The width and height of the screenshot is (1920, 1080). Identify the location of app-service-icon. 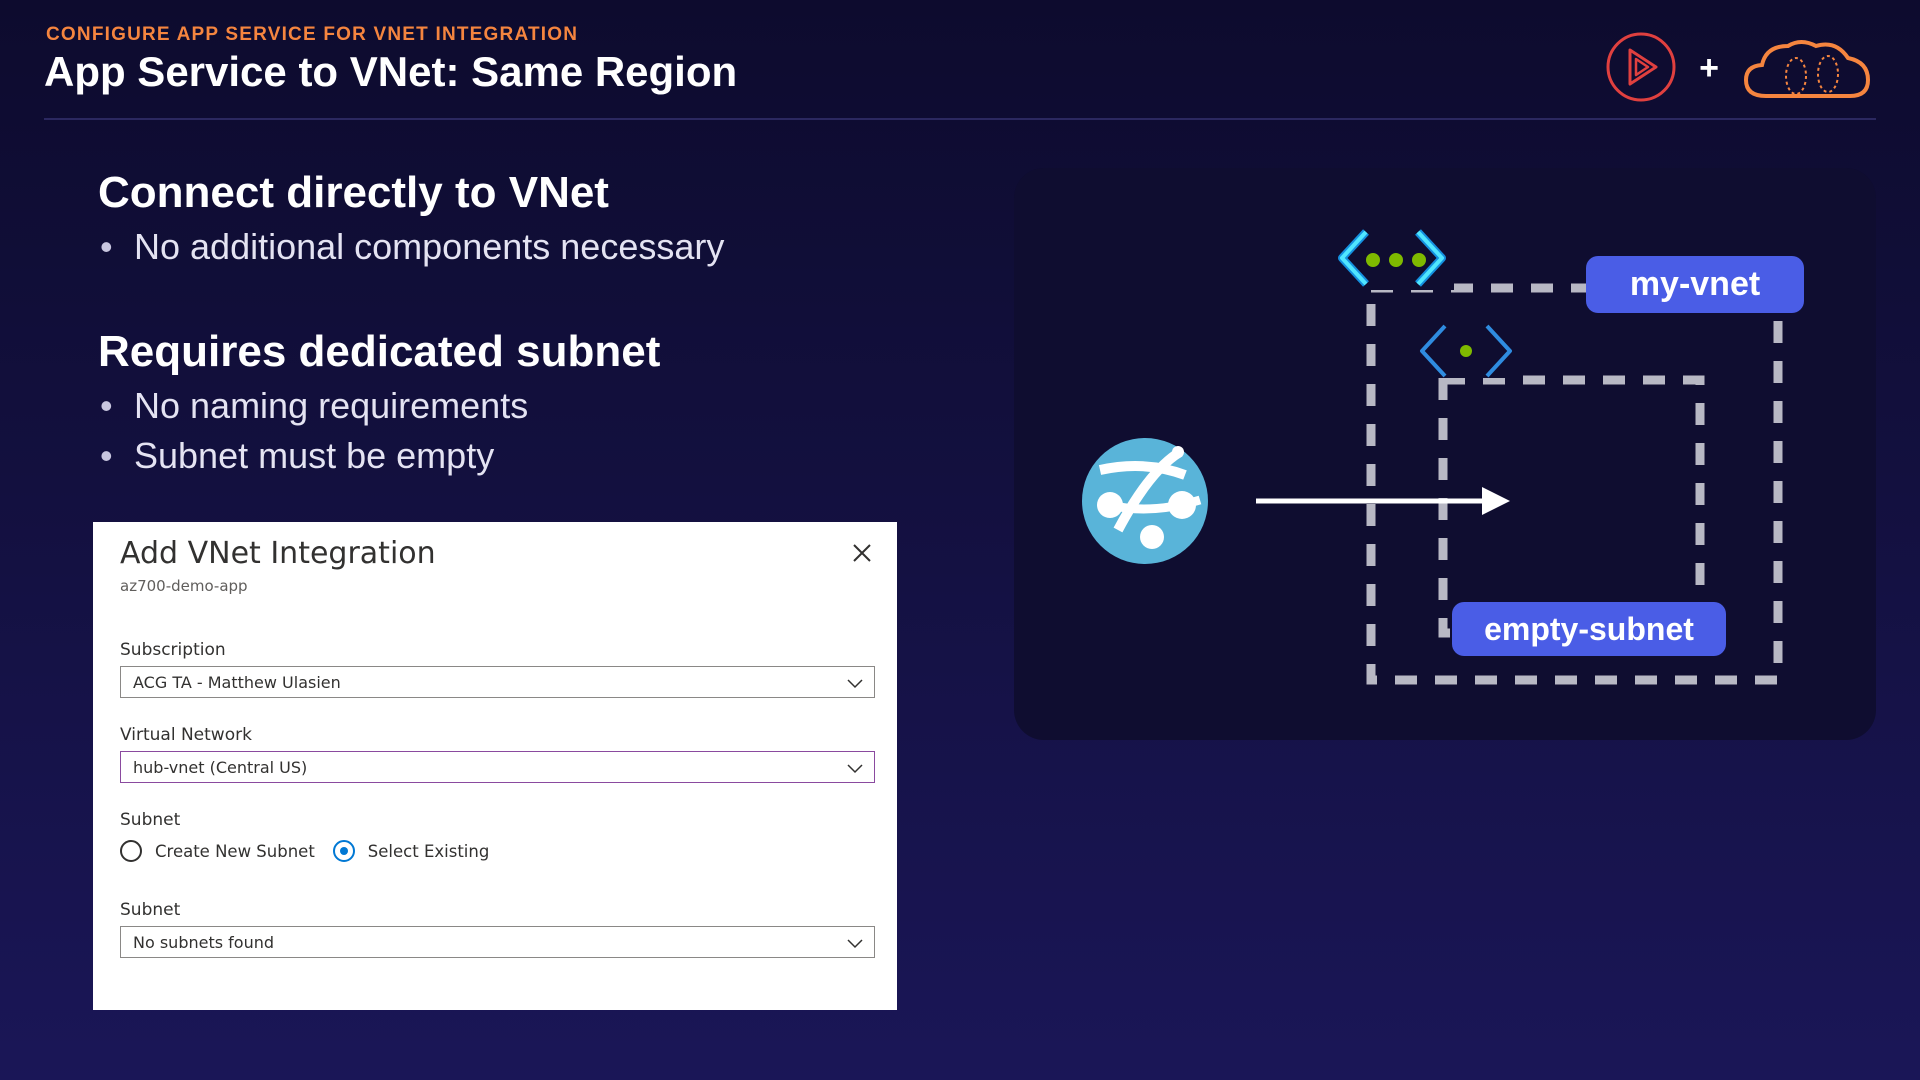
(1145, 501).